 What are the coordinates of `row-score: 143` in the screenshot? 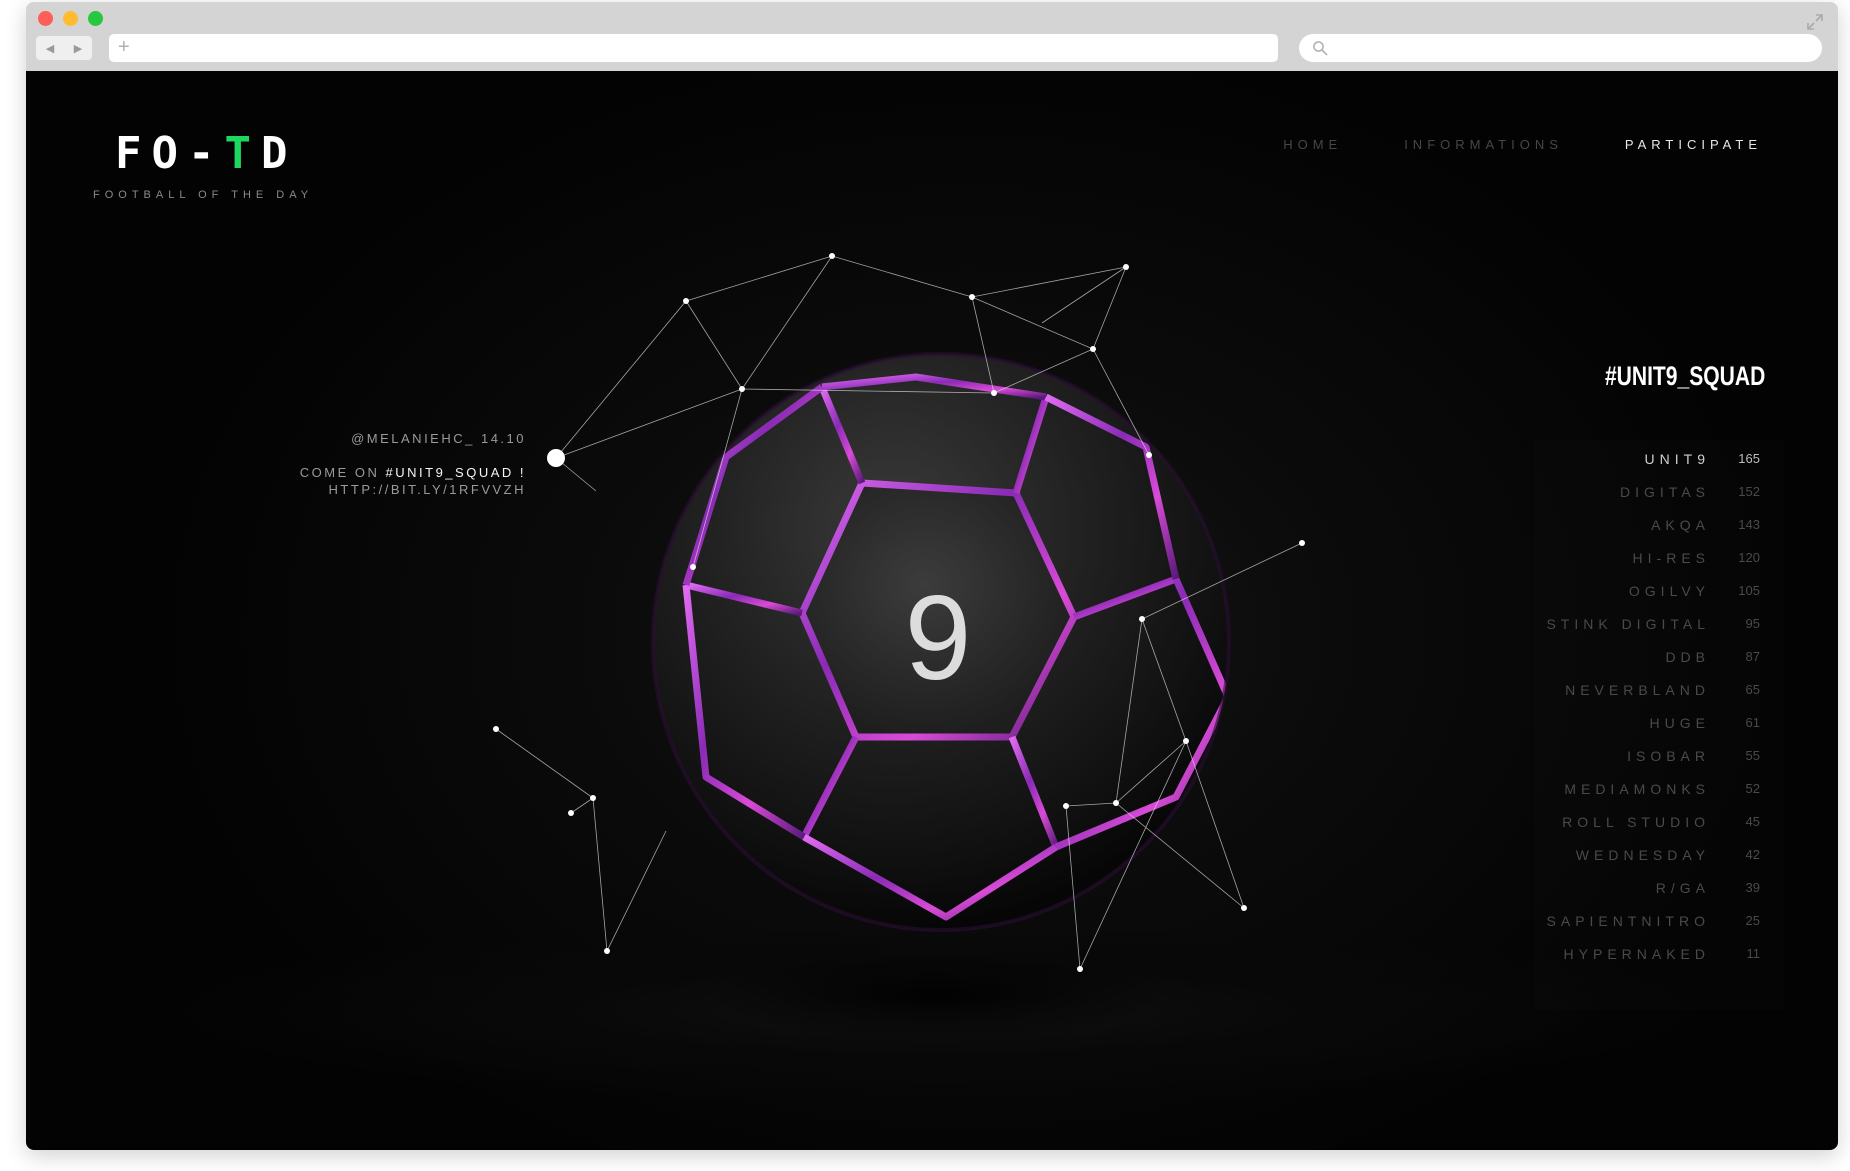 It's located at (1749, 524).